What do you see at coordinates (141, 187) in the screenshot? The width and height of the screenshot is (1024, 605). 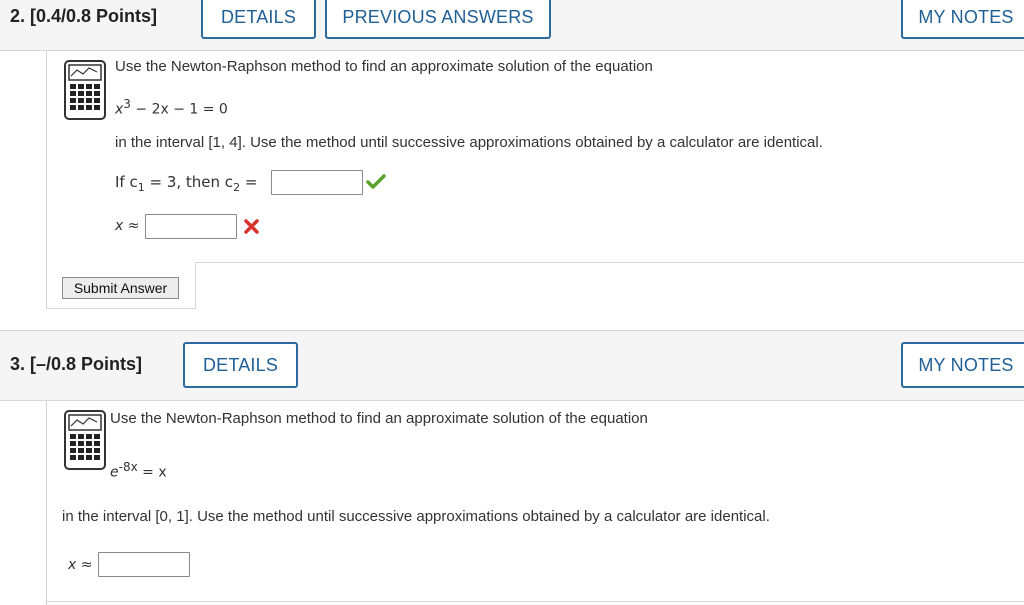 I see `q2-c1-sub: 1` at bounding box center [141, 187].